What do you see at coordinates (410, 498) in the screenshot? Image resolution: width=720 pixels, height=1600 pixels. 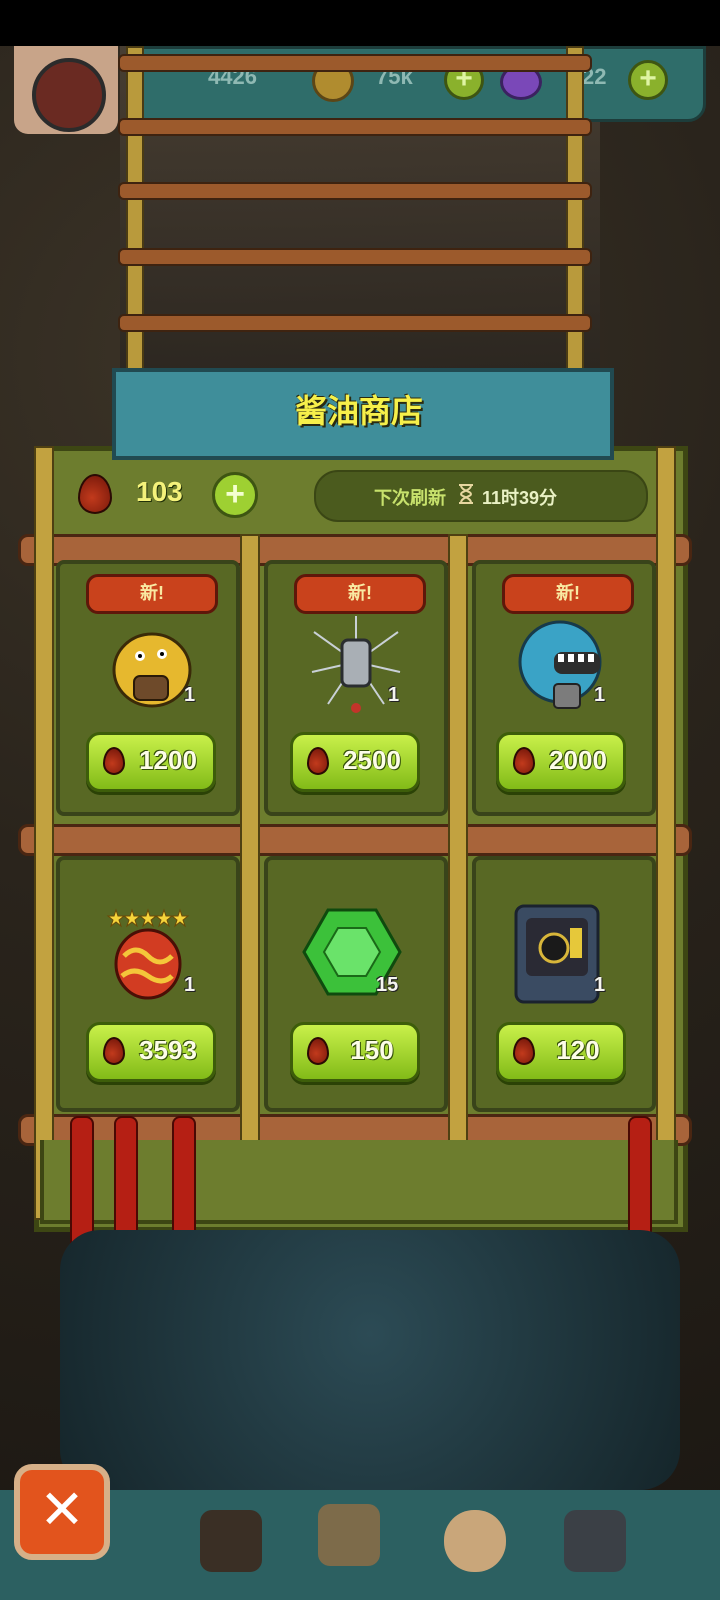 I see `refresh-label: 下次刷新` at bounding box center [410, 498].